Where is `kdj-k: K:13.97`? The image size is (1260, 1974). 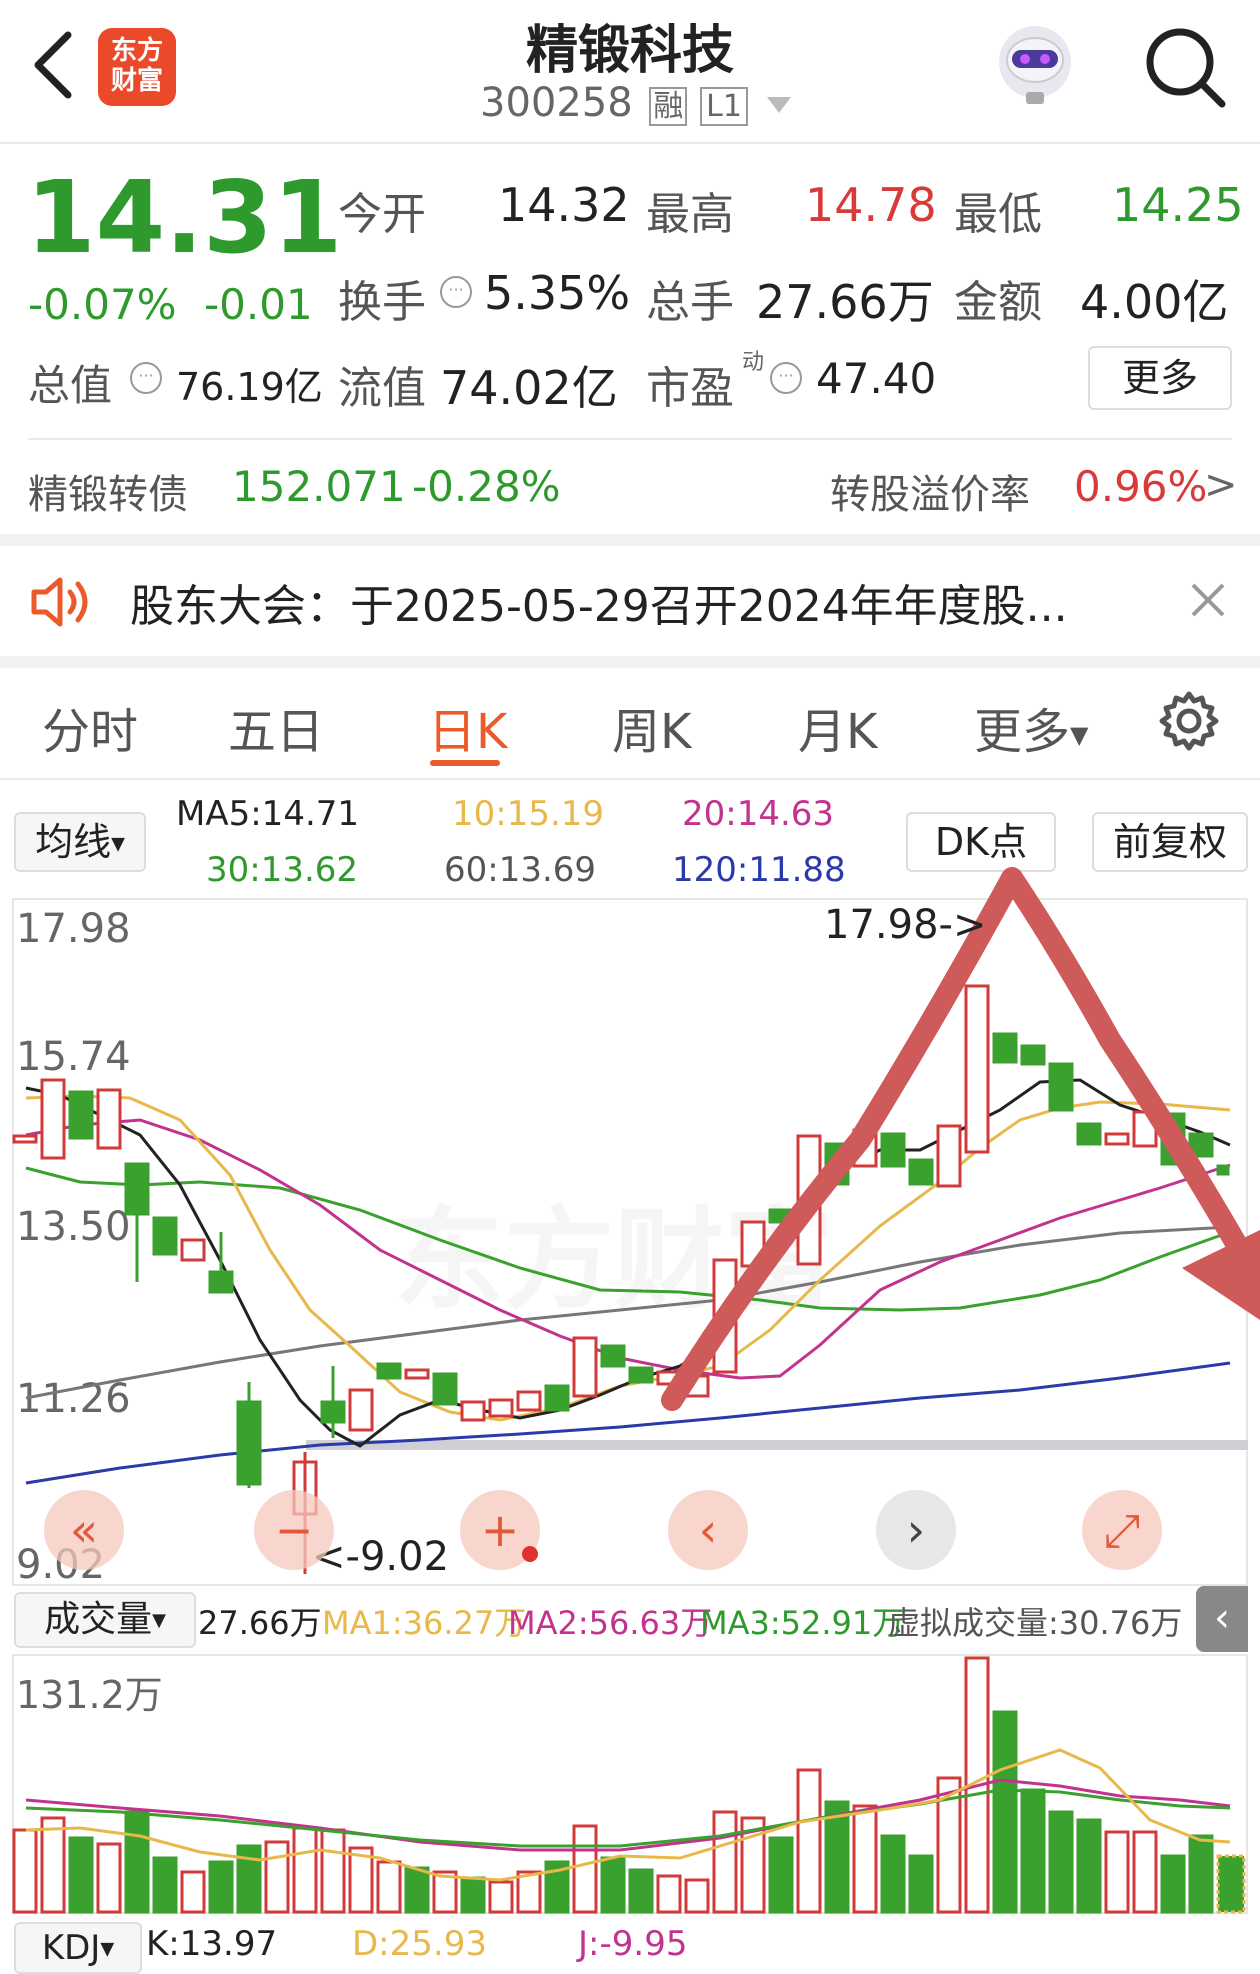
kdj-k: K:13.97 is located at coordinates (212, 1944).